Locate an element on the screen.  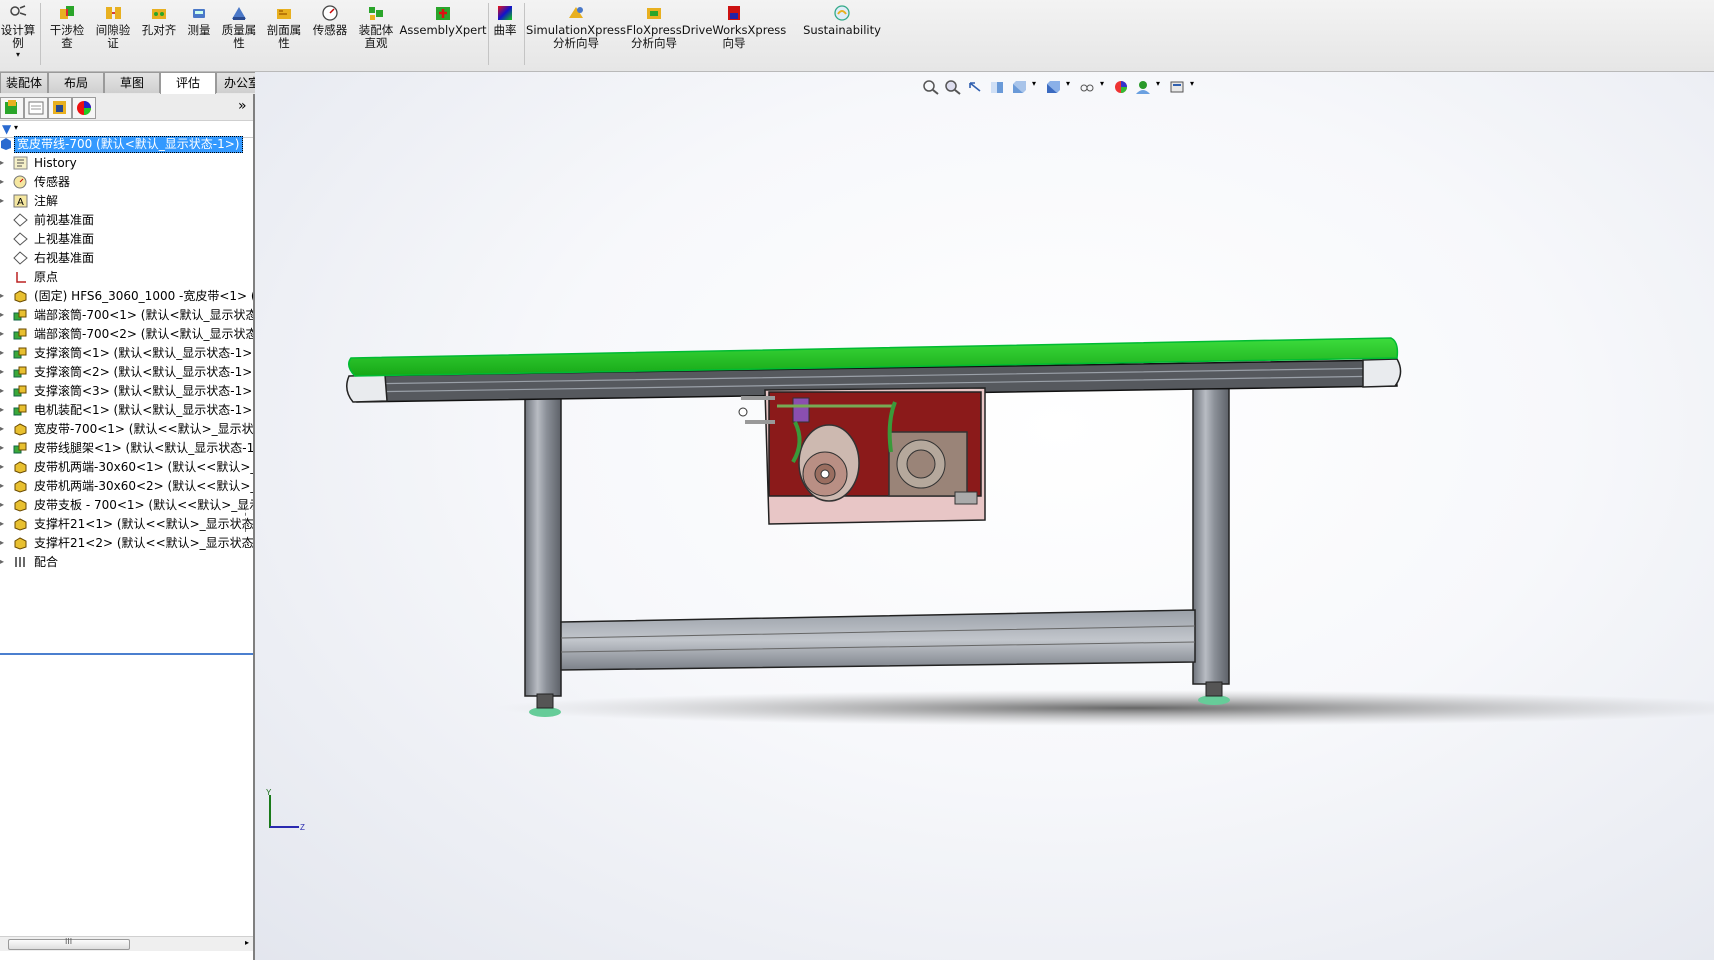
interference-detection-button: 干涉检 查 is located at coordinates (67, 27).